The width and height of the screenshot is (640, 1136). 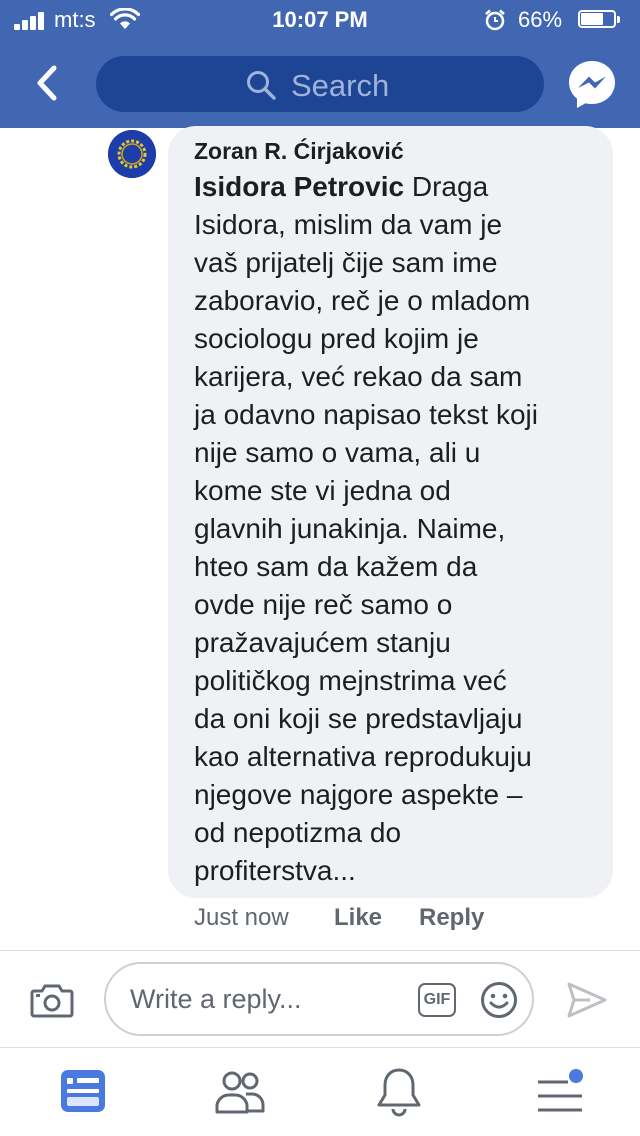 I want to click on comment-timestamp: Just now, so click(x=241, y=917).